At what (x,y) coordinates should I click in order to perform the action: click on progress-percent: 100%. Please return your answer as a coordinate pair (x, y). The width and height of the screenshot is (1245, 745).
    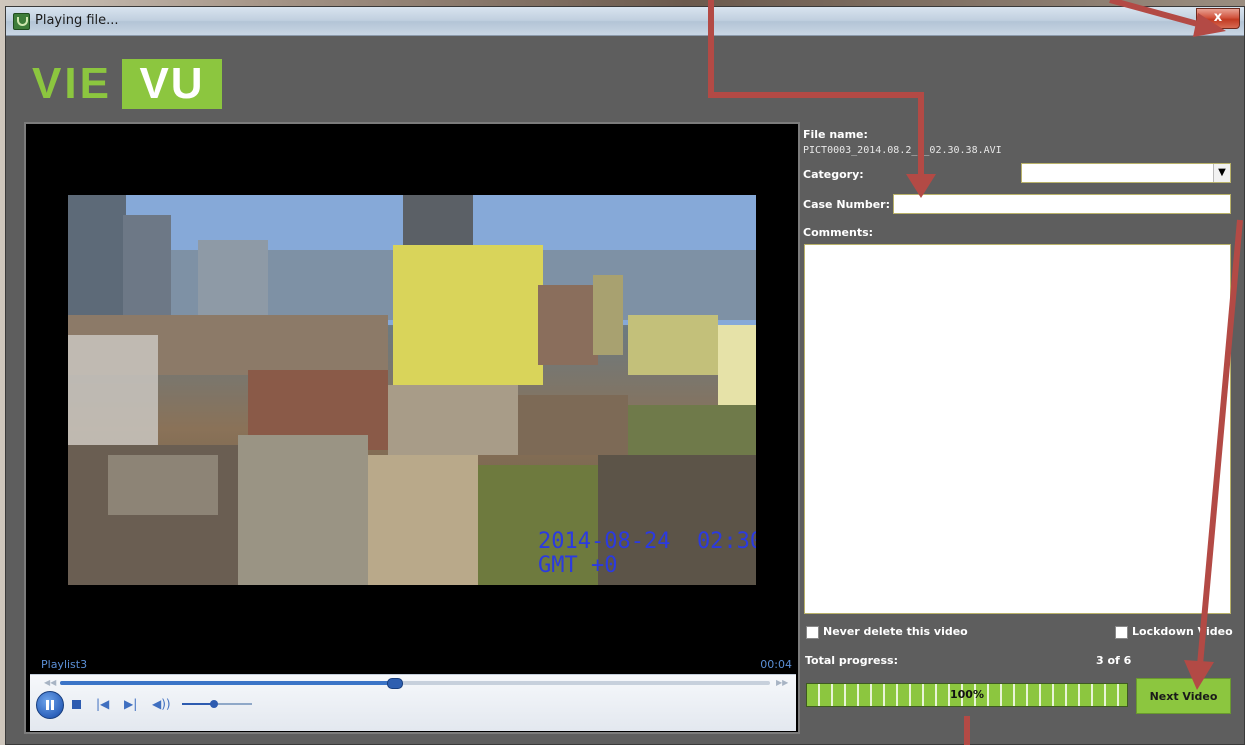
    Looking at the image, I should click on (967, 694).